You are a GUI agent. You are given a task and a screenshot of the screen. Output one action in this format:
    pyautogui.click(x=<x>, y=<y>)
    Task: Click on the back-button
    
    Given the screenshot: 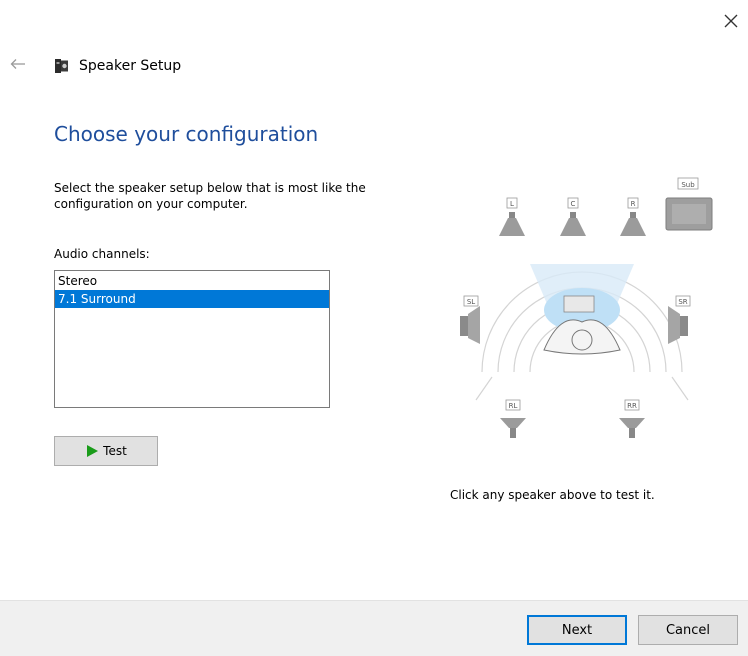 What is the action you would take?
    pyautogui.click(x=18, y=64)
    